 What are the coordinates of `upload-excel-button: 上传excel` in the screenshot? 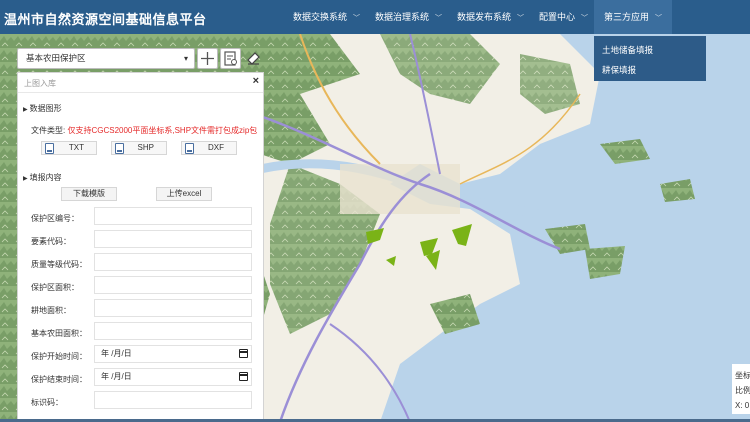 It's located at (184, 194).